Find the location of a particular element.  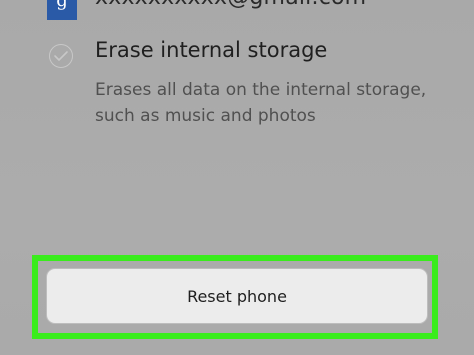

checkmark-icon is located at coordinates (61, 56).